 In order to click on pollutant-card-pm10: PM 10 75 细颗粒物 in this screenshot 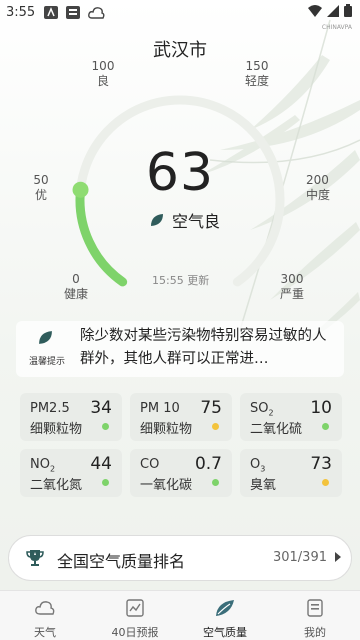, I will do `click(181, 417)`.